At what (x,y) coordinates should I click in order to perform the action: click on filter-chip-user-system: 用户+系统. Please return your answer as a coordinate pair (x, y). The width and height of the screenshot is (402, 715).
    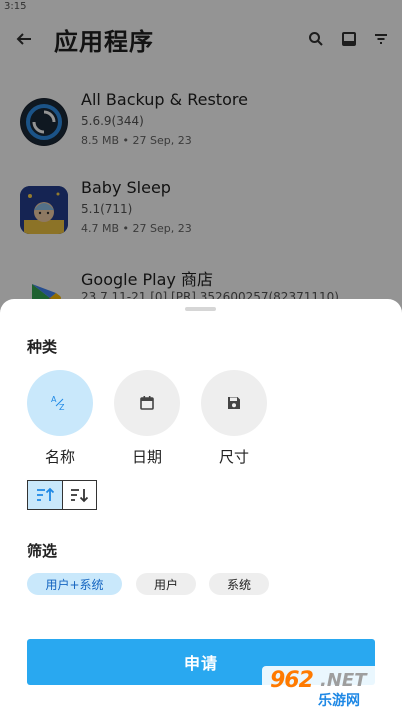
    Looking at the image, I should click on (74, 584).